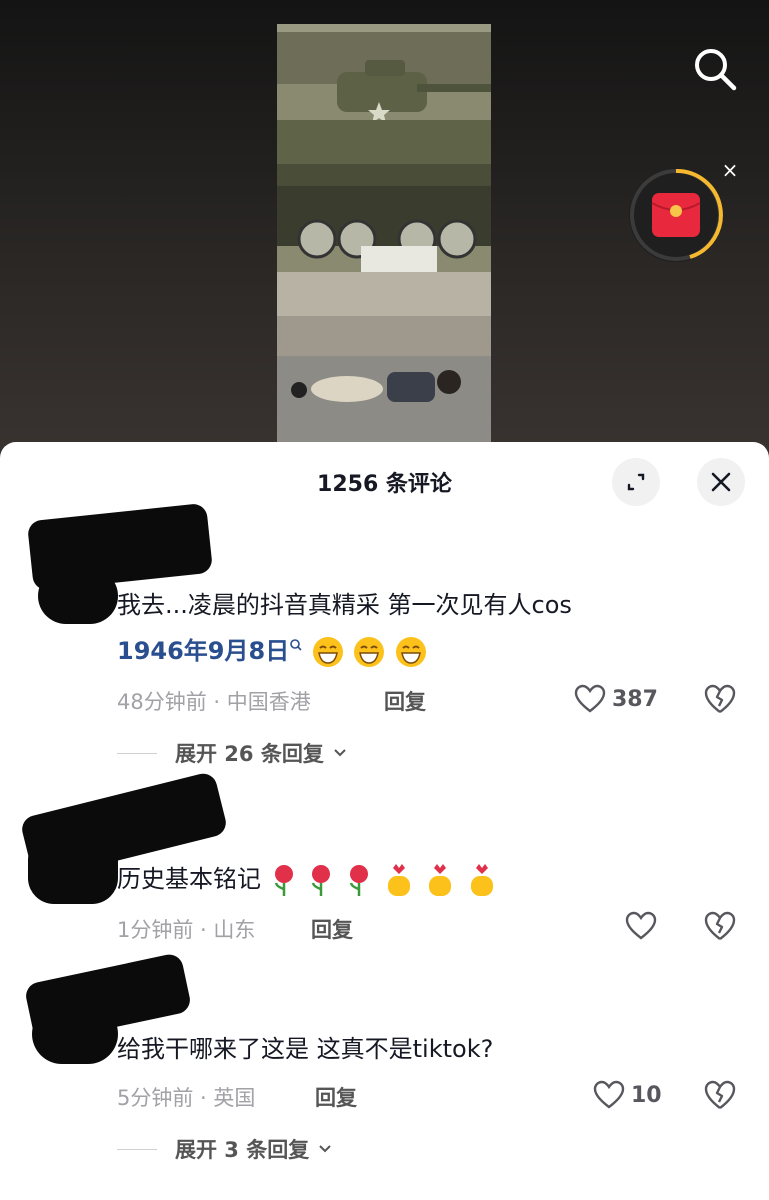 The image size is (769, 1200). What do you see at coordinates (678, 215) in the screenshot?
I see `red-packet-icon` at bounding box center [678, 215].